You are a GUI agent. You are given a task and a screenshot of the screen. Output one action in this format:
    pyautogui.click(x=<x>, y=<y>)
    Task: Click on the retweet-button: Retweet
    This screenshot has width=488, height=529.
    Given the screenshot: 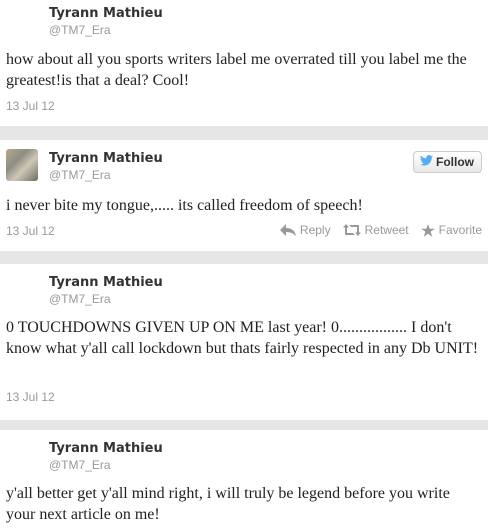 What is the action you would take?
    pyautogui.click(x=375, y=230)
    